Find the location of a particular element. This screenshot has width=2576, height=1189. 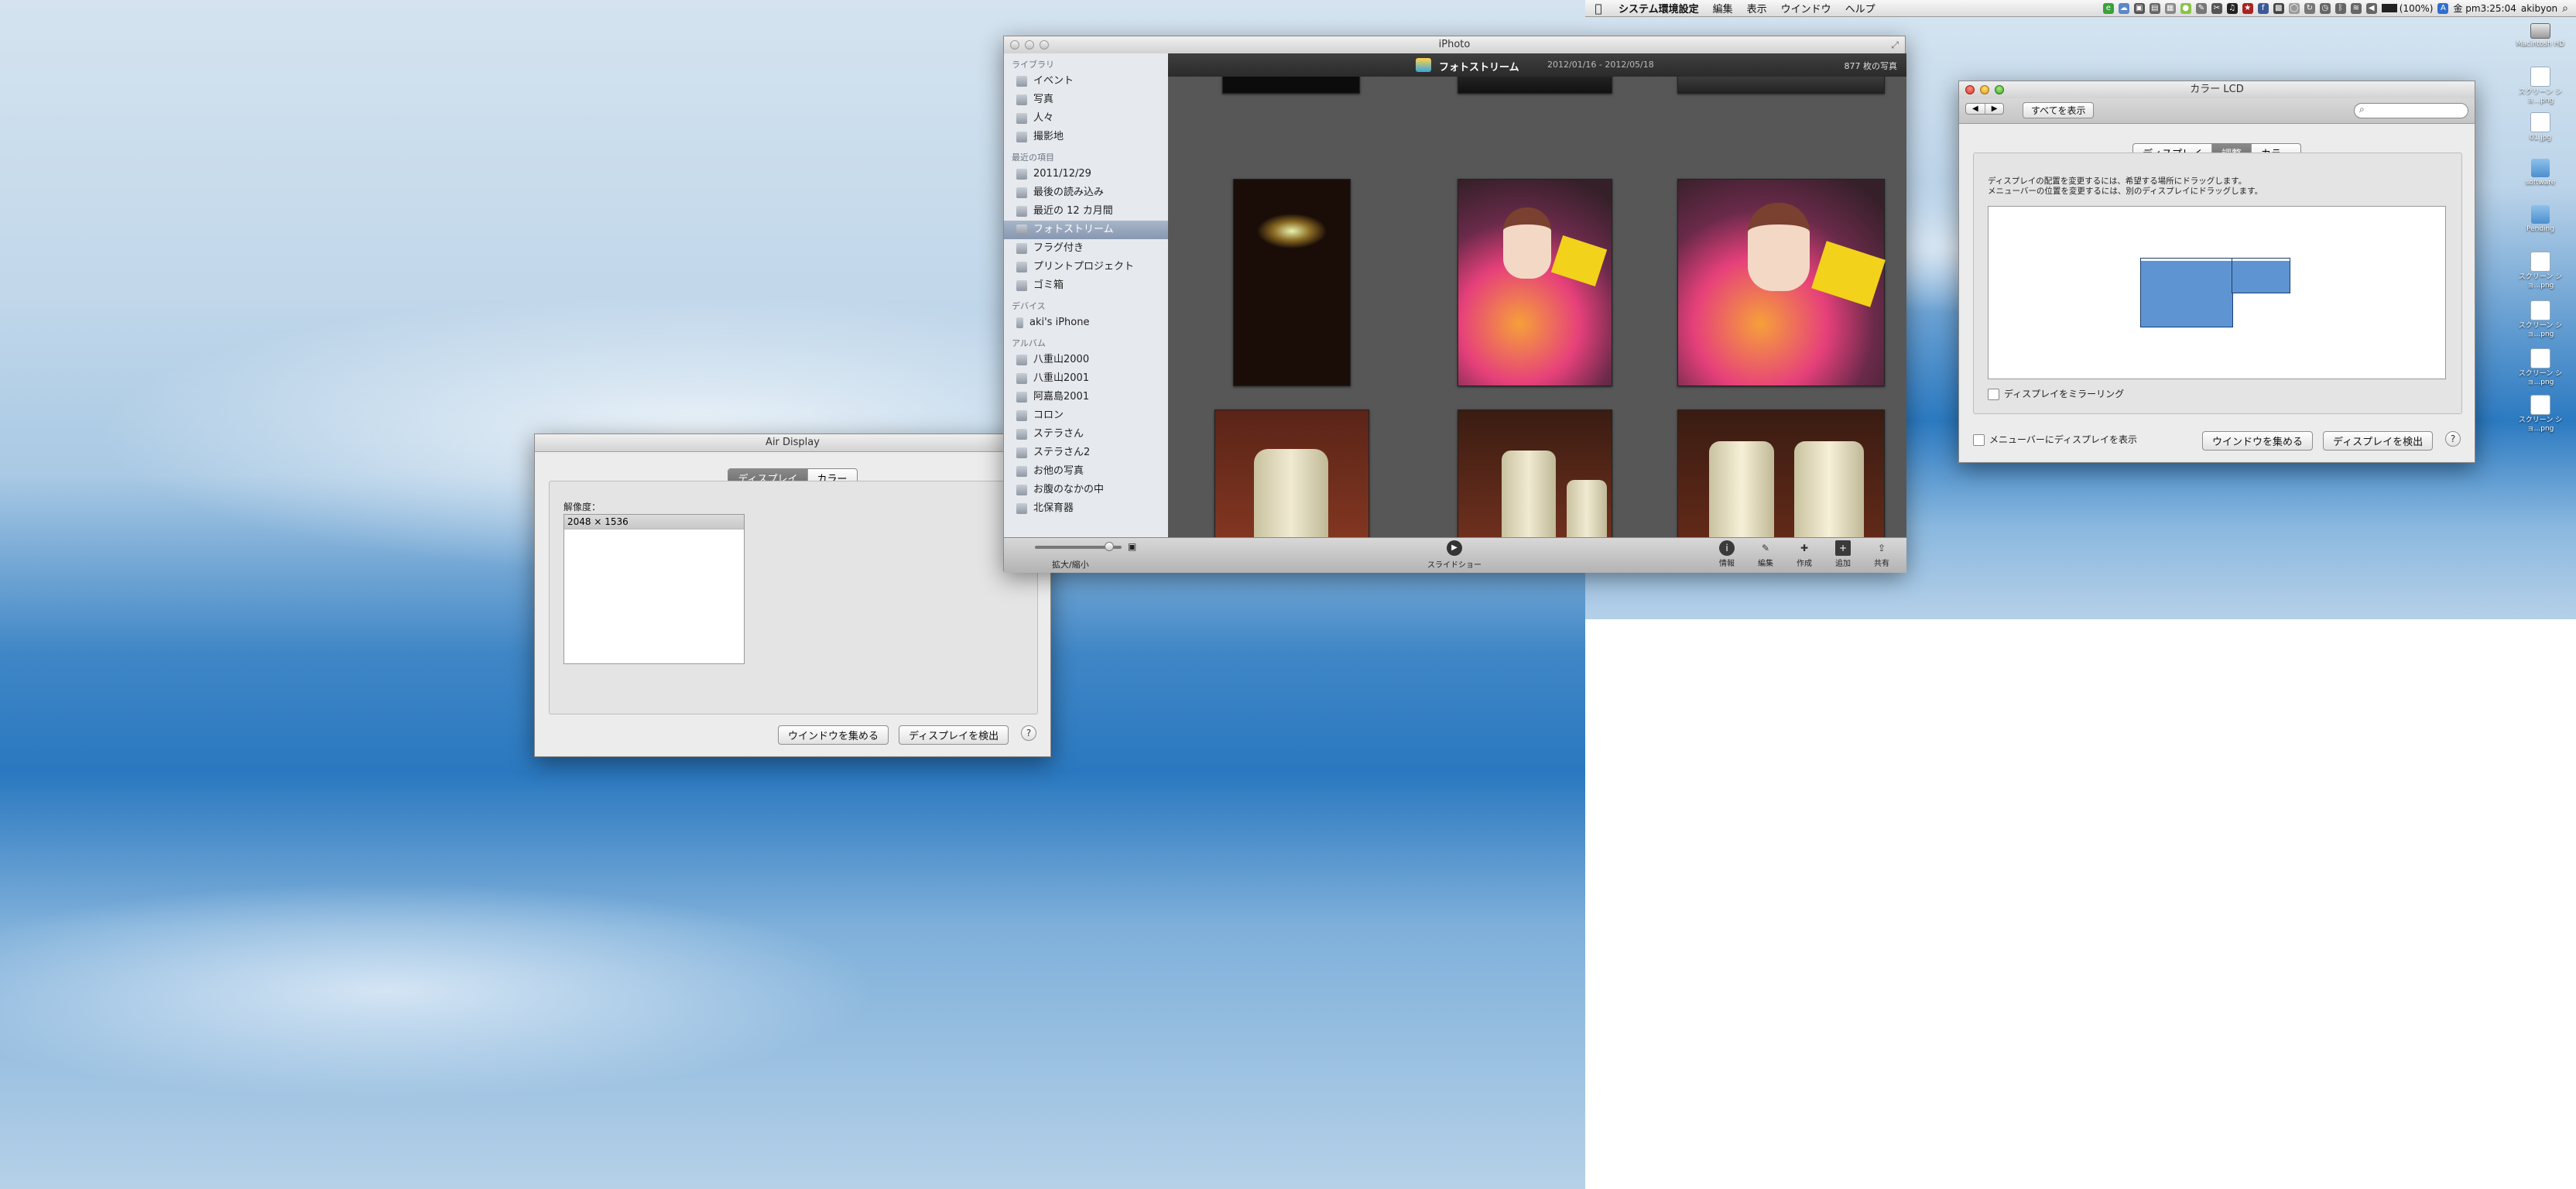

search-input is located at coordinates (2419, 110).